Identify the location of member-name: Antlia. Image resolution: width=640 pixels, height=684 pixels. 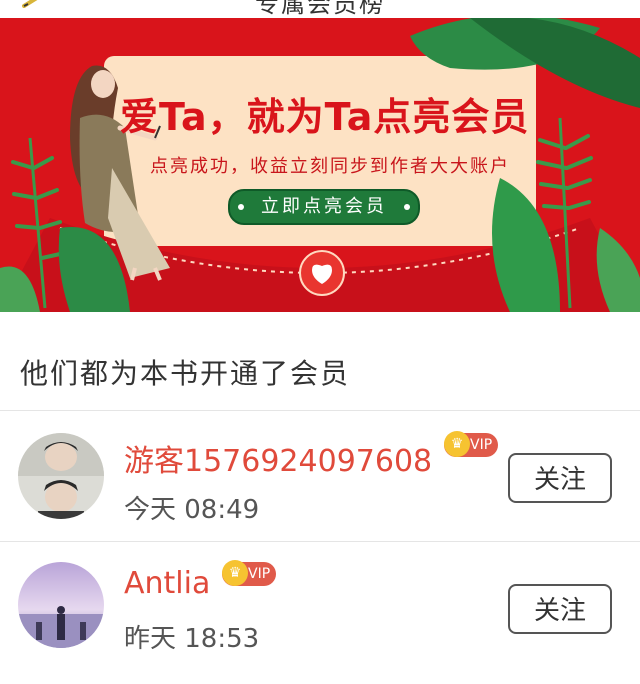
(167, 583).